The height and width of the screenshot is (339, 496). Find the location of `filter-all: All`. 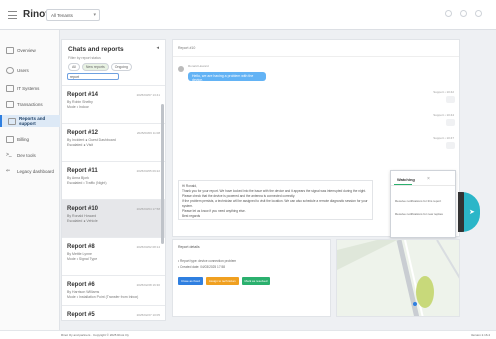

filter-all: All is located at coordinates (74, 67).